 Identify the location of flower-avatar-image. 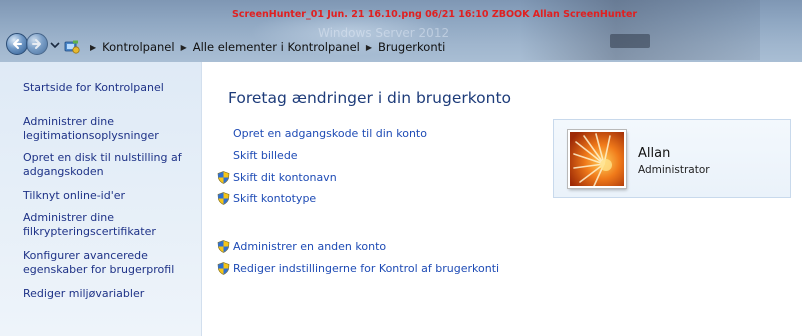
(597, 159).